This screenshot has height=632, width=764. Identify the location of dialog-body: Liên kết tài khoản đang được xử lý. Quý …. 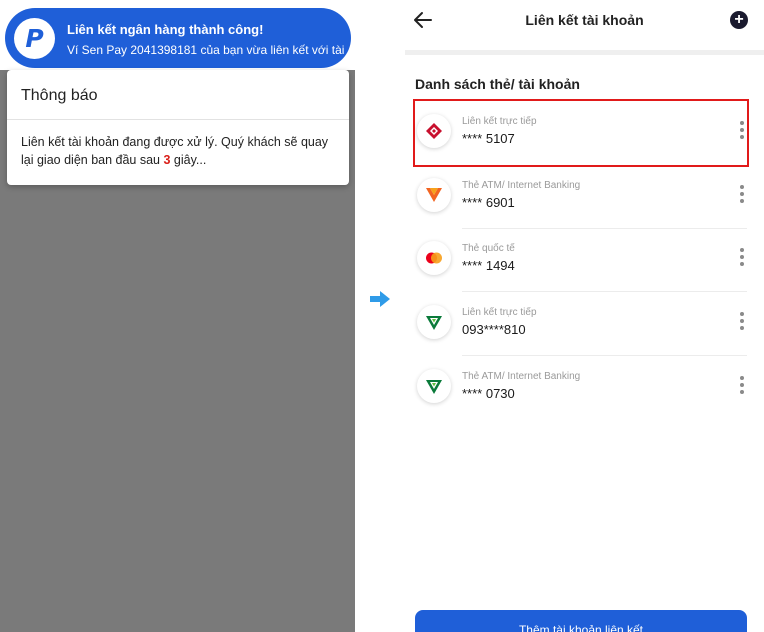
(181, 151).